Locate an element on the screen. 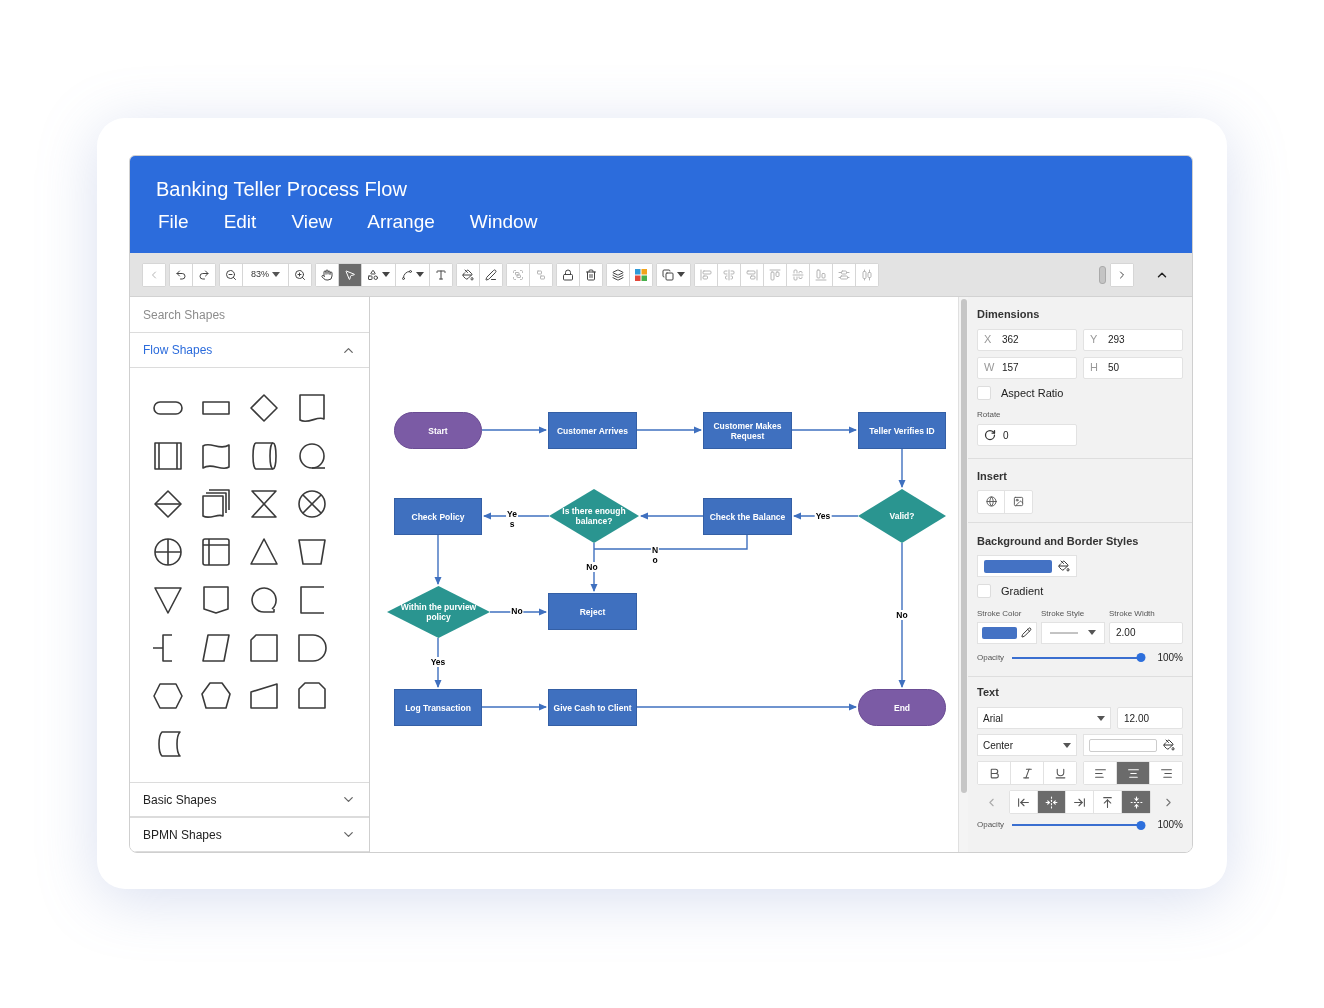  text-icon is located at coordinates (441, 274).